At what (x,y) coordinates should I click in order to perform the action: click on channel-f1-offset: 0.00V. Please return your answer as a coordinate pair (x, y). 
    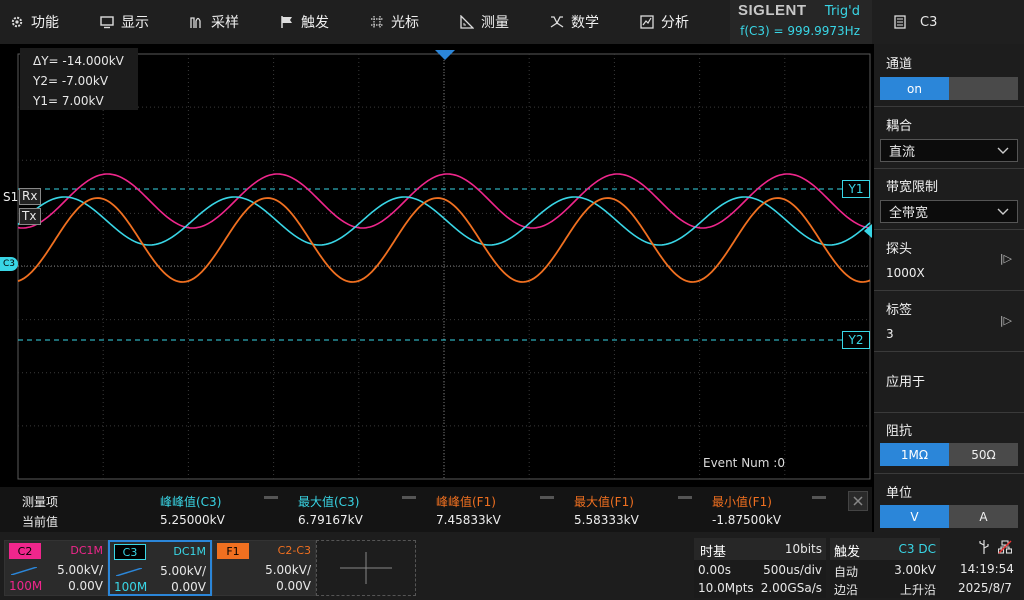
    Looking at the image, I should click on (293, 586).